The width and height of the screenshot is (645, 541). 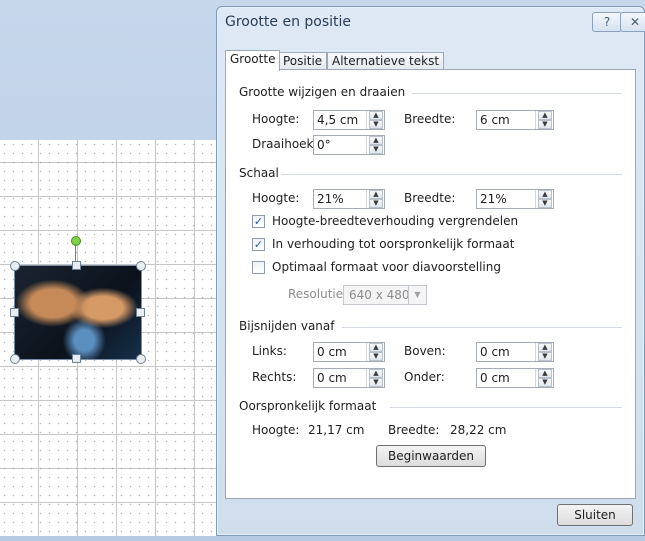 I want to click on close-icon: ✕, so click(x=635, y=22).